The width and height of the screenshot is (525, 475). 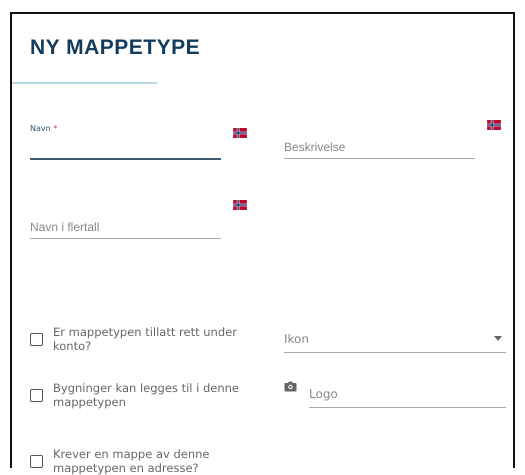 What do you see at coordinates (379, 147) in the screenshot?
I see `text-input: Beskrivelse` at bounding box center [379, 147].